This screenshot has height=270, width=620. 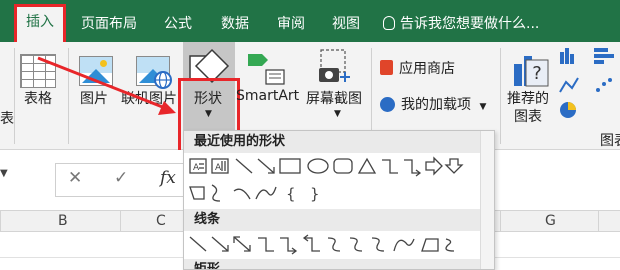 What do you see at coordinates (378, 244) in the screenshot?
I see `curved-double-arrow-icon` at bounding box center [378, 244].